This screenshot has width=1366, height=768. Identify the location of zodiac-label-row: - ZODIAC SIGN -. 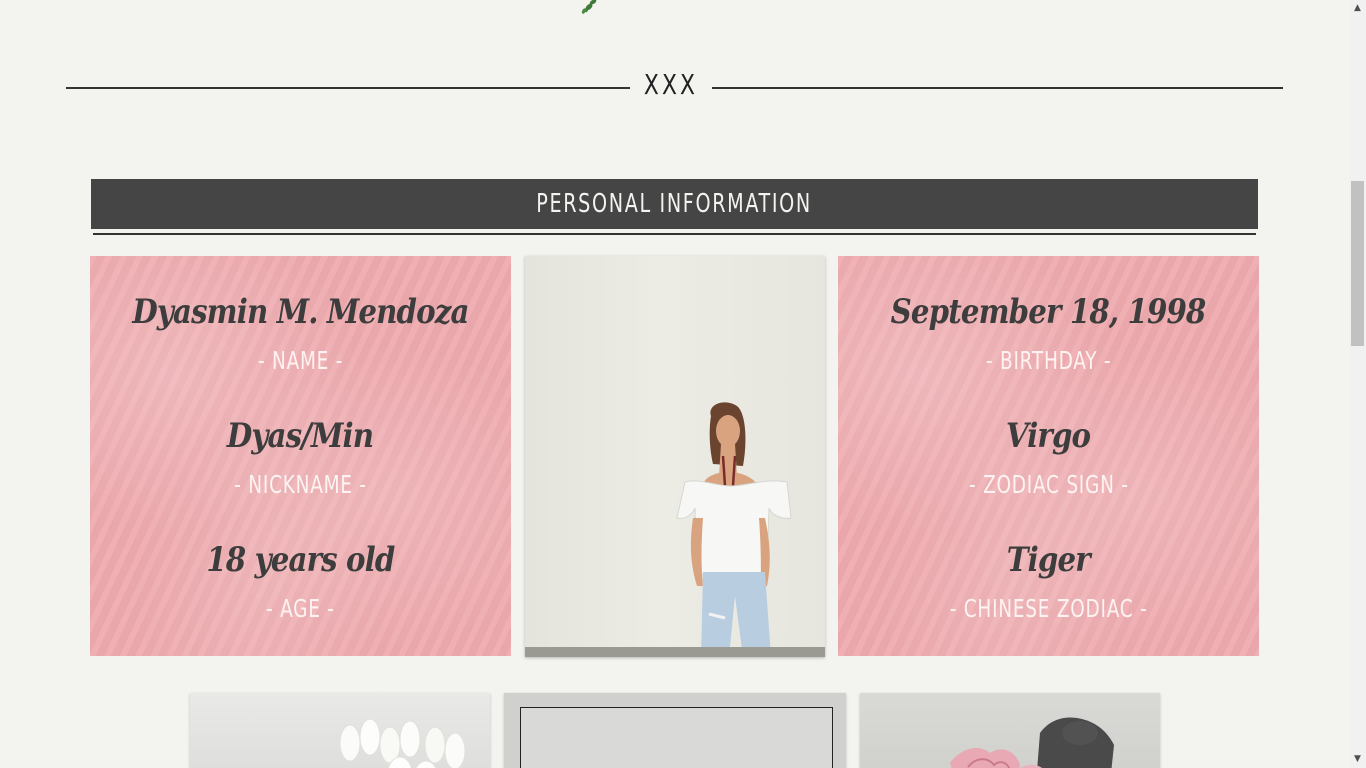
(1048, 484).